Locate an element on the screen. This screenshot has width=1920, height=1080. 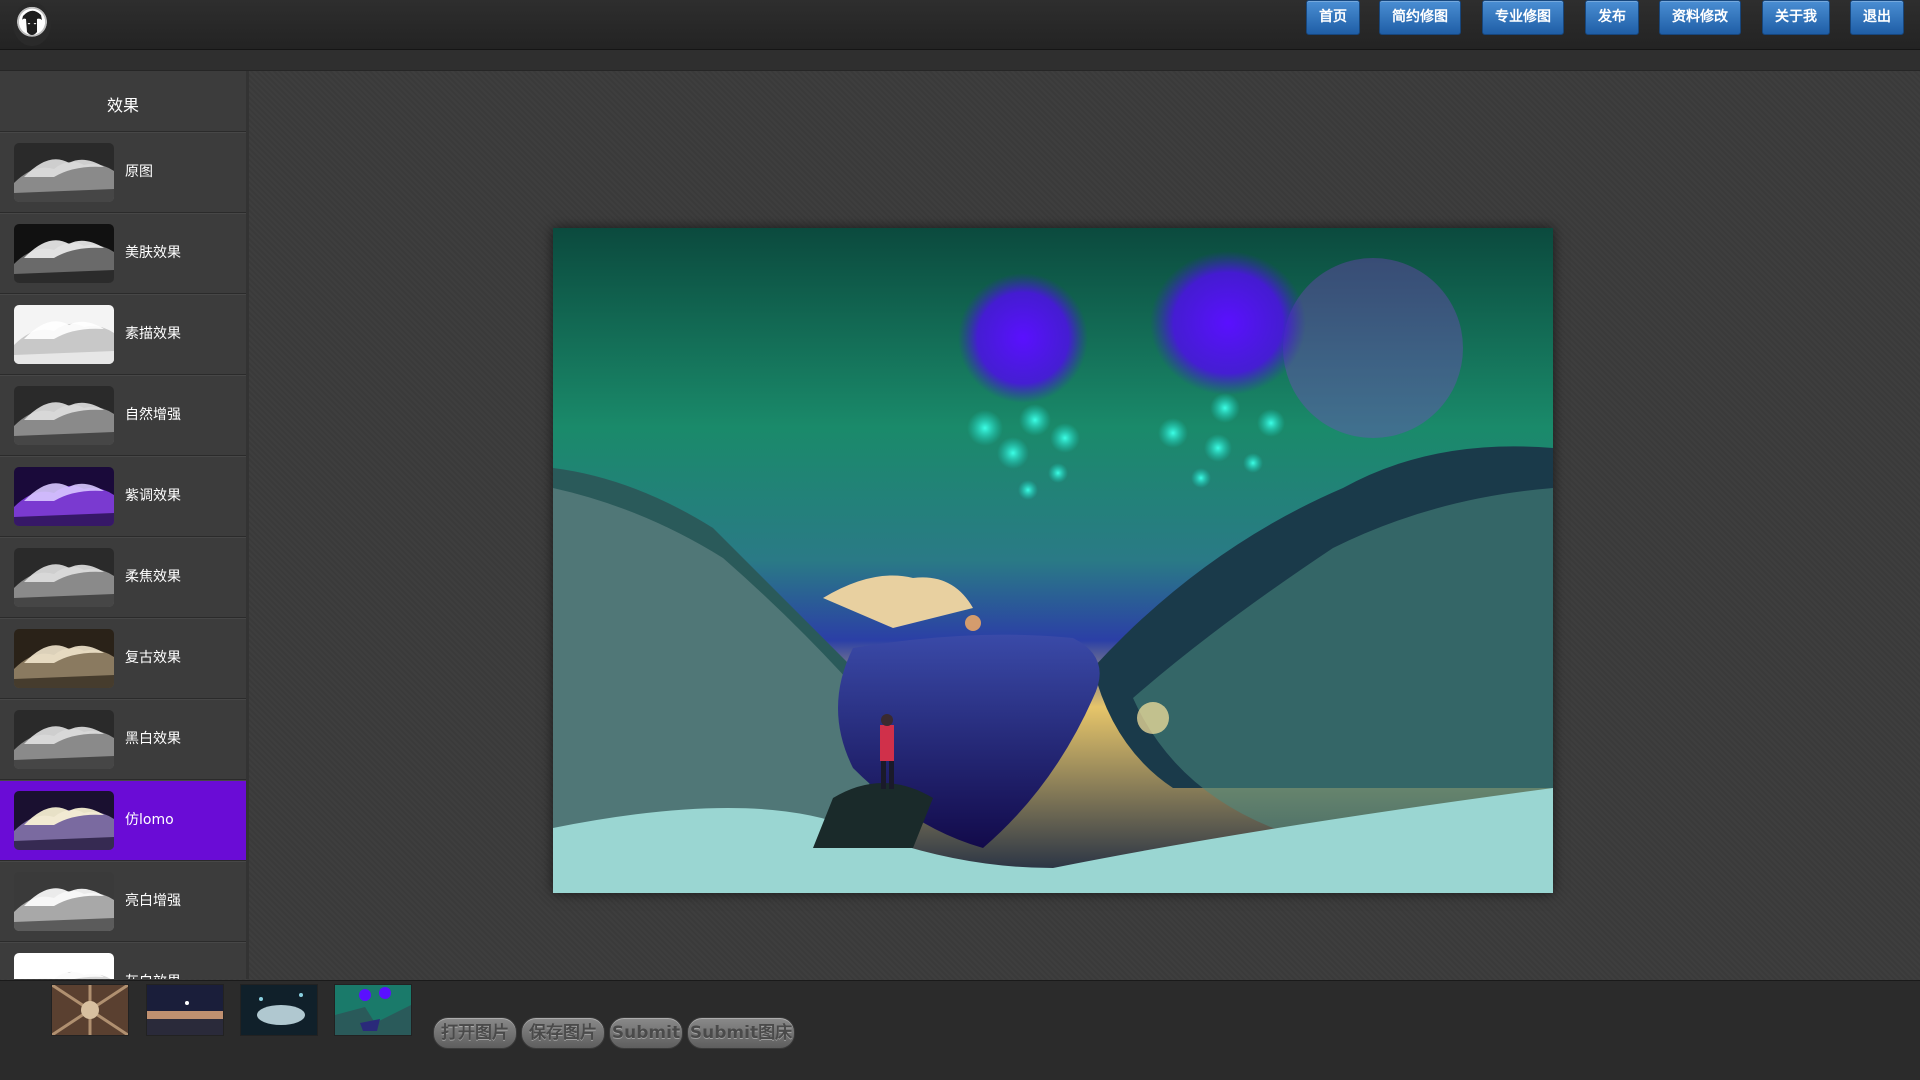
submit-button: Submit is located at coordinates (646, 1033).